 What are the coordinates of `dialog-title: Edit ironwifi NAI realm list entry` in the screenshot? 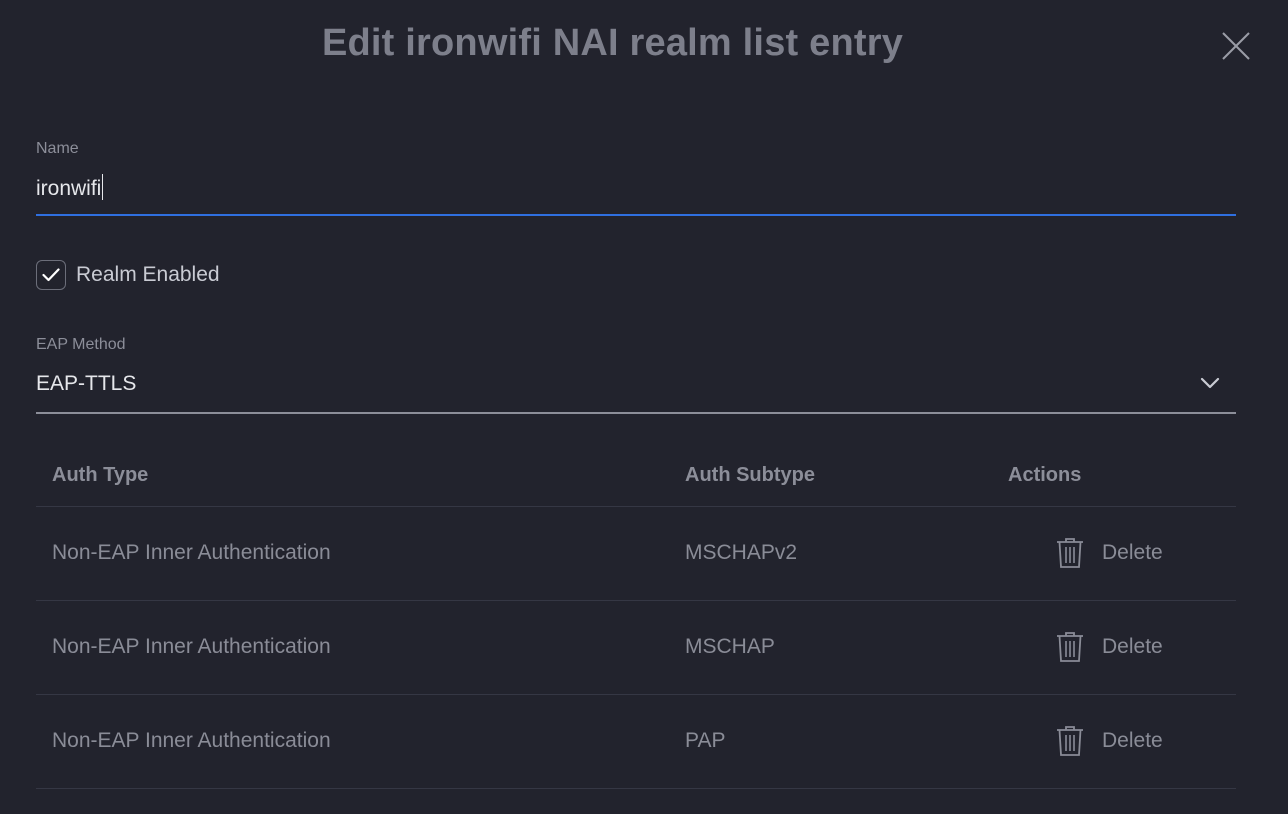 It's located at (612, 43).